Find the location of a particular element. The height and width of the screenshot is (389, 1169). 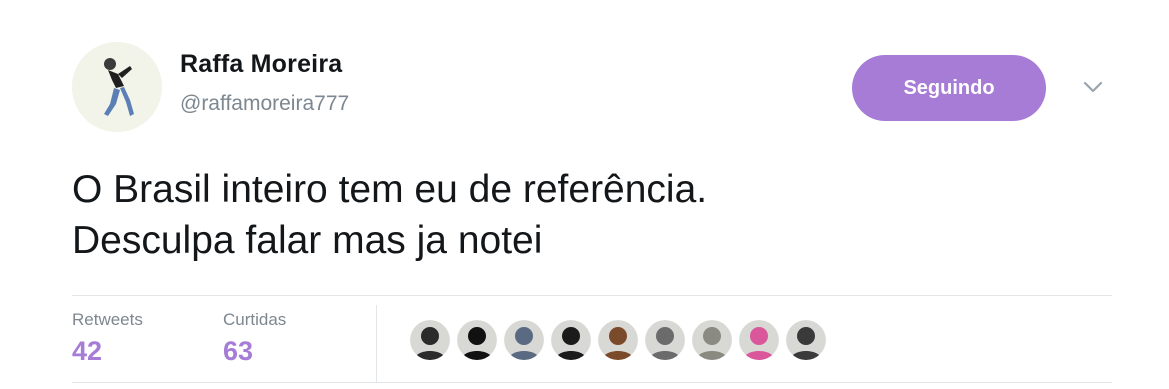

person-figure-icon is located at coordinates (117, 87).